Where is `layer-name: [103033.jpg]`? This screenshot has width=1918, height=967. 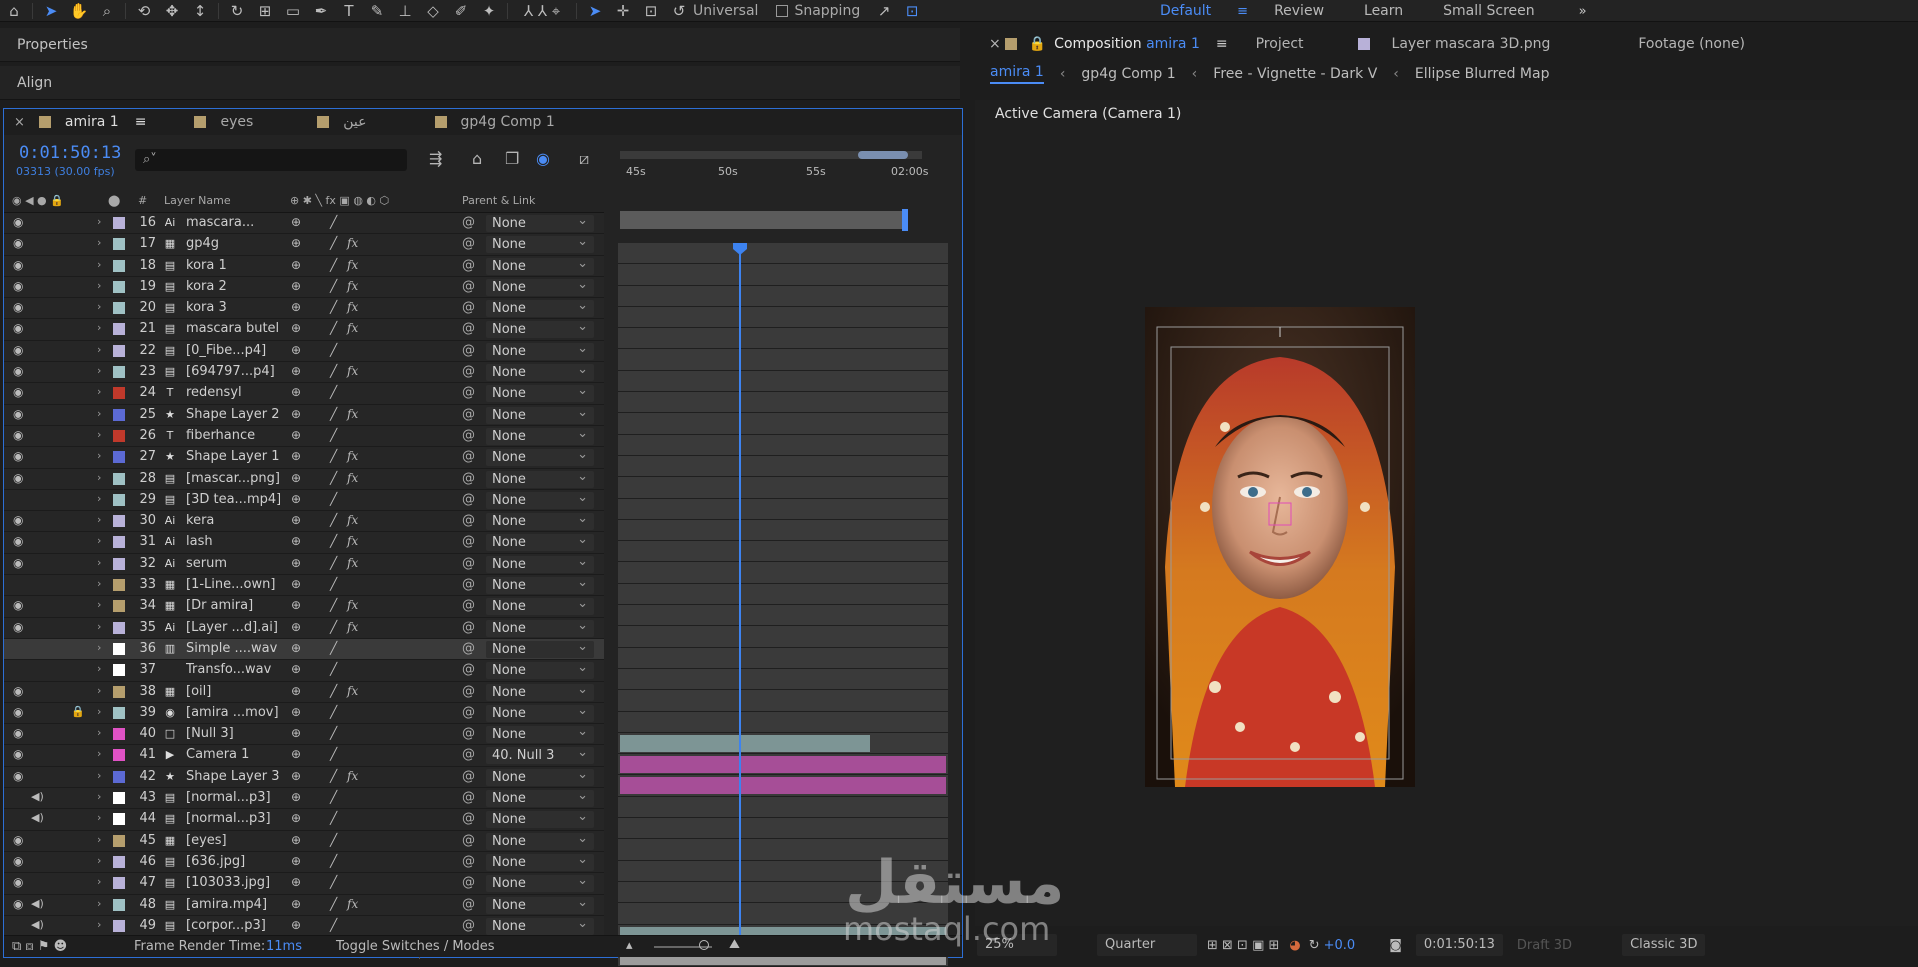
layer-name: [103033.jpg] is located at coordinates (233, 882).